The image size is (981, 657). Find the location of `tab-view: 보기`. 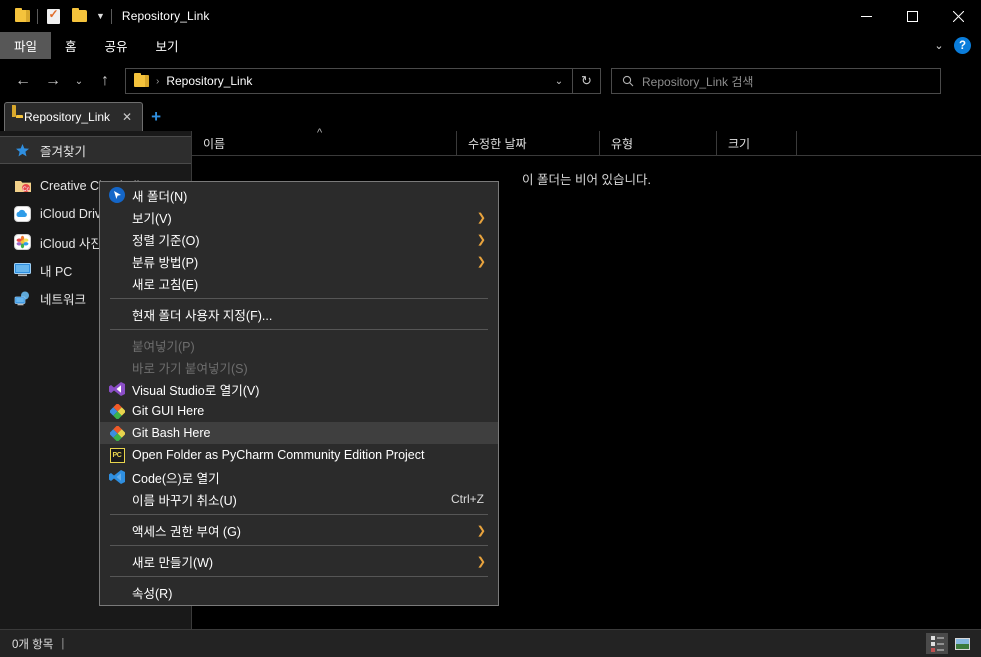

tab-view: 보기 is located at coordinates (167, 45).